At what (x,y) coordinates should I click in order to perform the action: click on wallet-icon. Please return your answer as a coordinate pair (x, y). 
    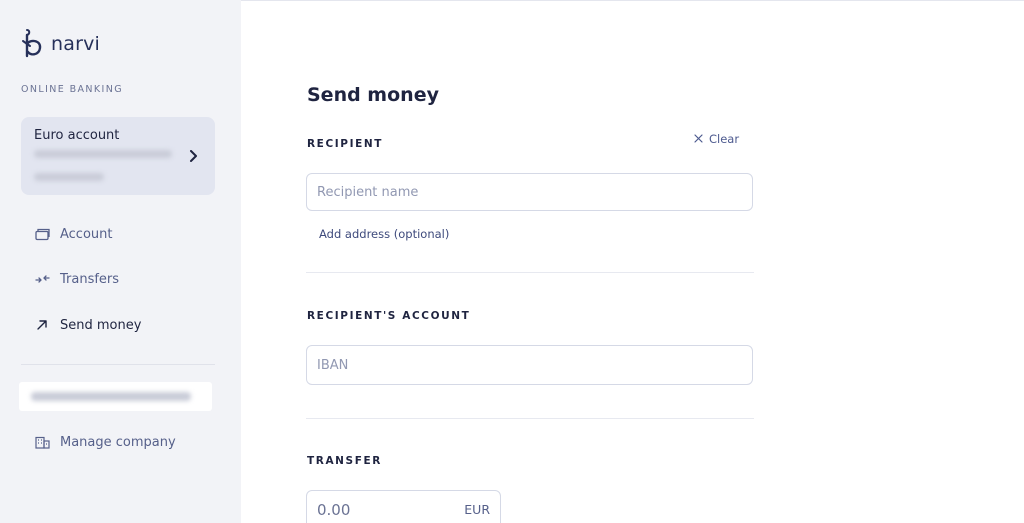
    Looking at the image, I should click on (42, 234).